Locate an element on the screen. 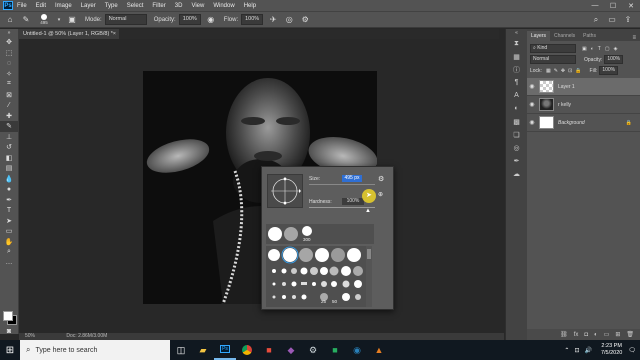  hand-tool-icon: ✋ is located at coordinates (9, 242).